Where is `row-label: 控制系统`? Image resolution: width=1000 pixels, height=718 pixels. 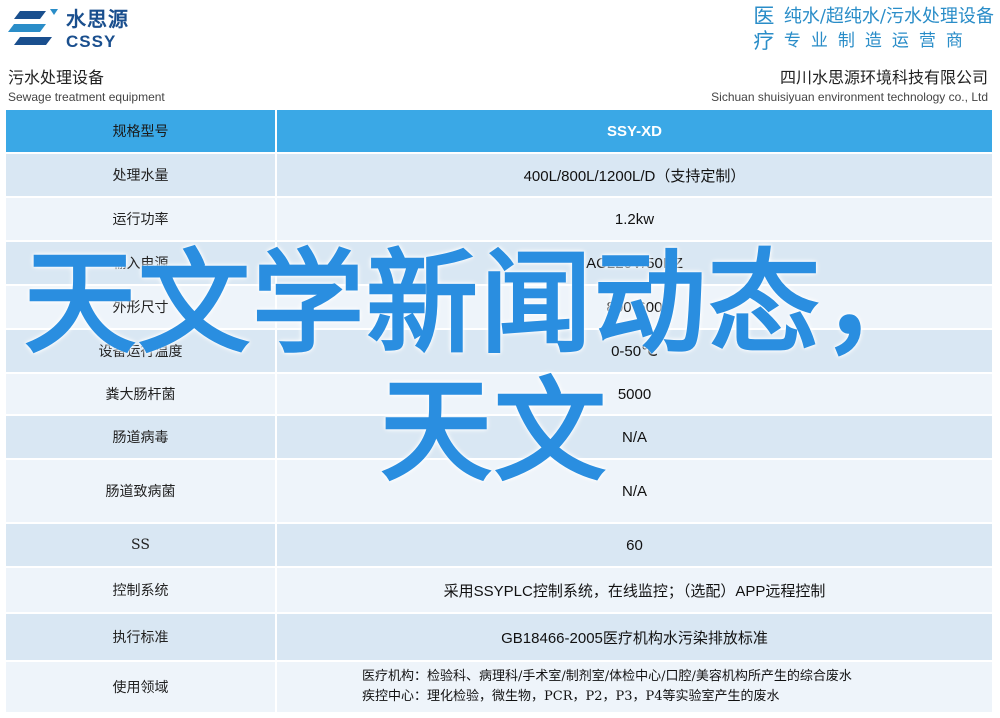
row-label: 控制系统 is located at coordinates (140, 590).